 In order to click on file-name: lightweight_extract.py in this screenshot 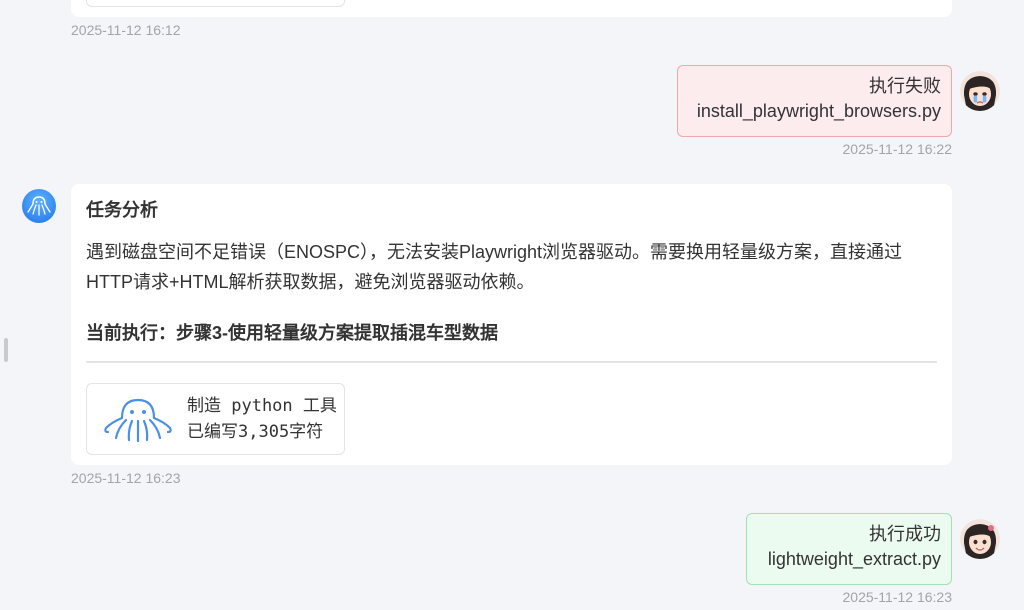, I will do `click(854, 559)`.